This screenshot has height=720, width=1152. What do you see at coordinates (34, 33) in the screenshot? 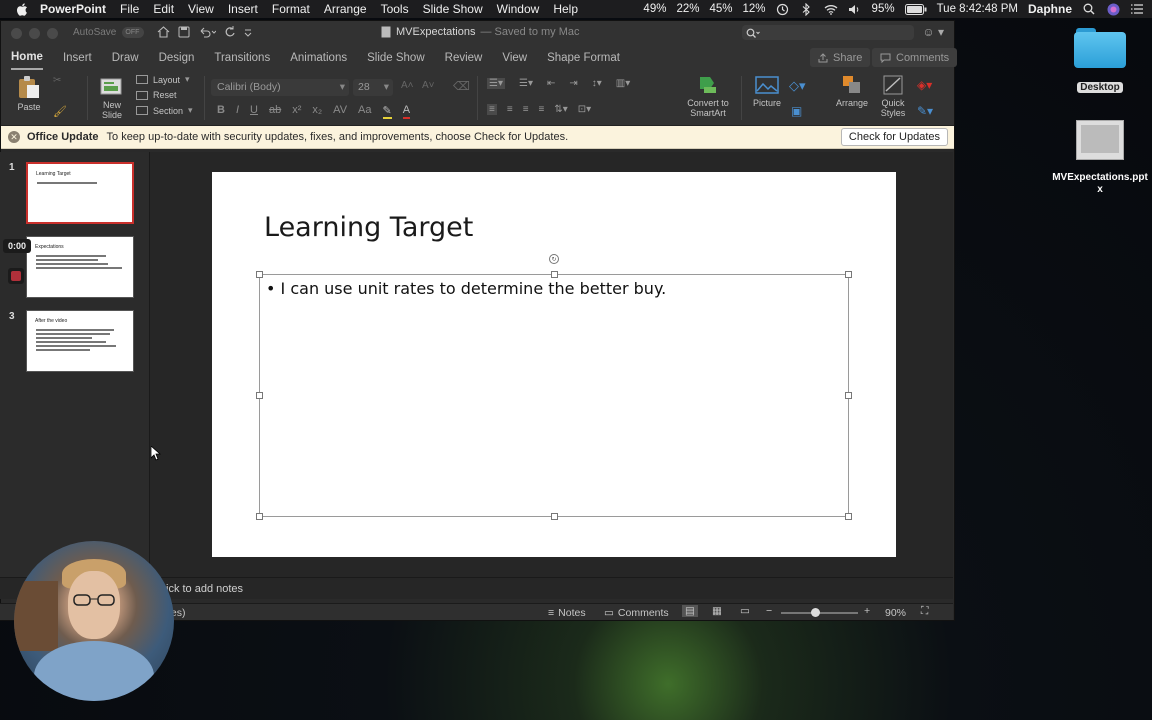
I see `minimize-window-button` at bounding box center [34, 33].